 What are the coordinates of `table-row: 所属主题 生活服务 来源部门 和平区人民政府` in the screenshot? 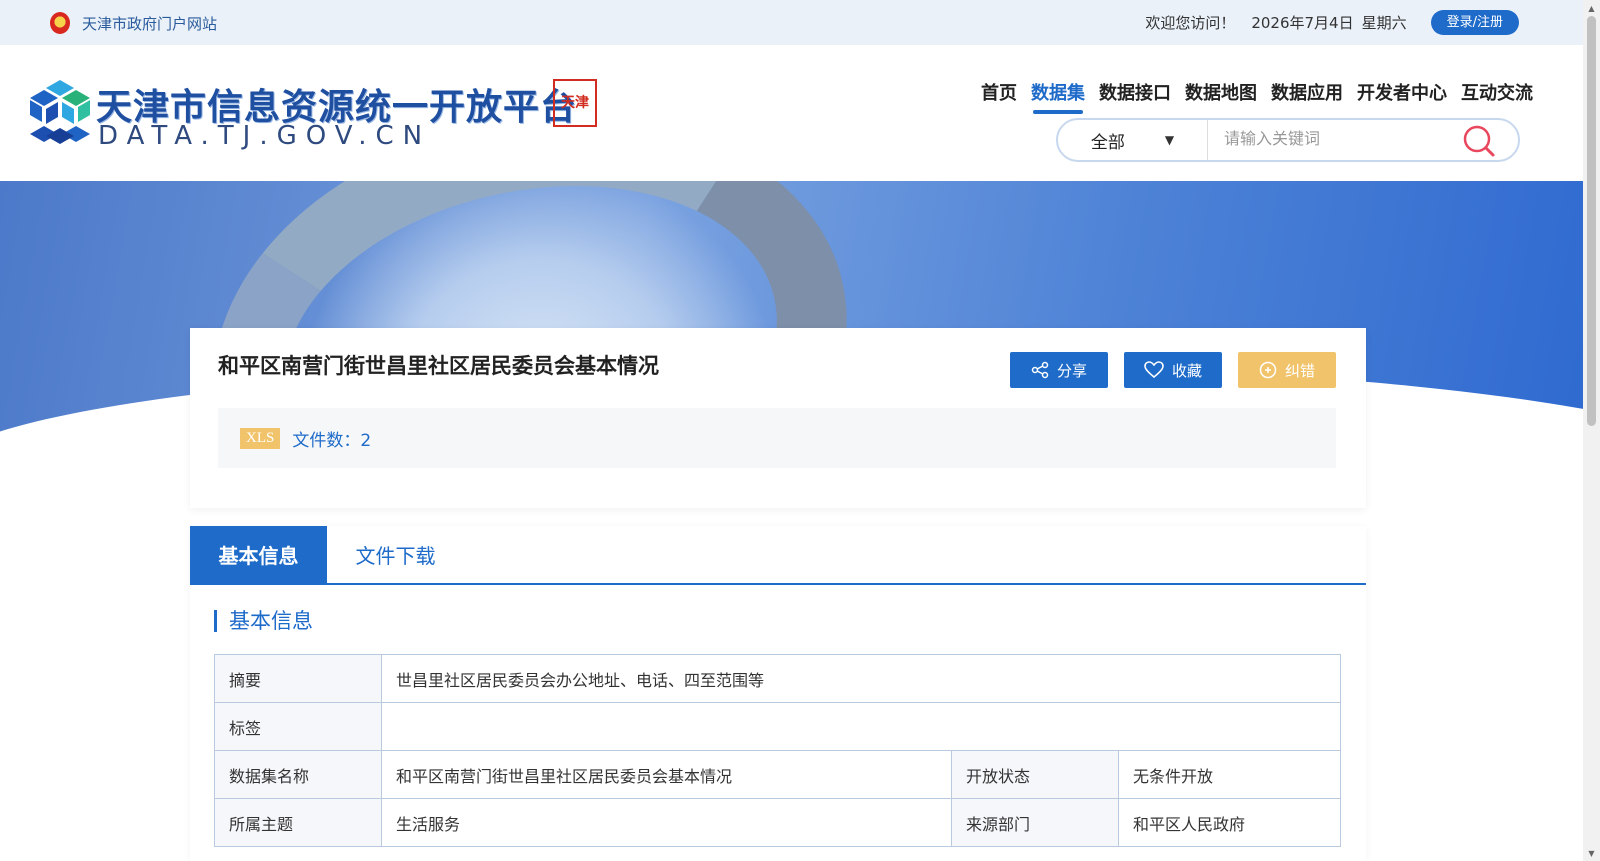 It's located at (777, 822).